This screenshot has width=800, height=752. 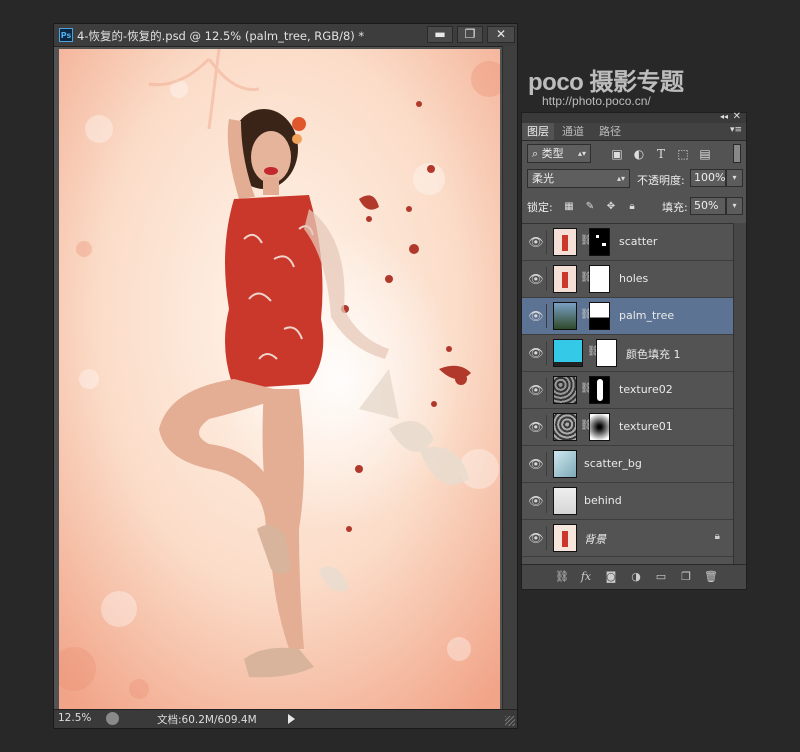 I want to click on layer-row-holes: 👁︎ ⛓︎ holes, so click(x=628, y=279).